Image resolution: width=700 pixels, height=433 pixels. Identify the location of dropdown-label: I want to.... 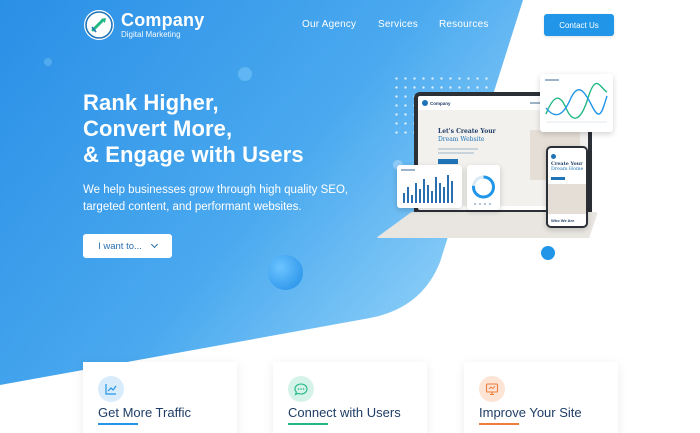
(120, 246).